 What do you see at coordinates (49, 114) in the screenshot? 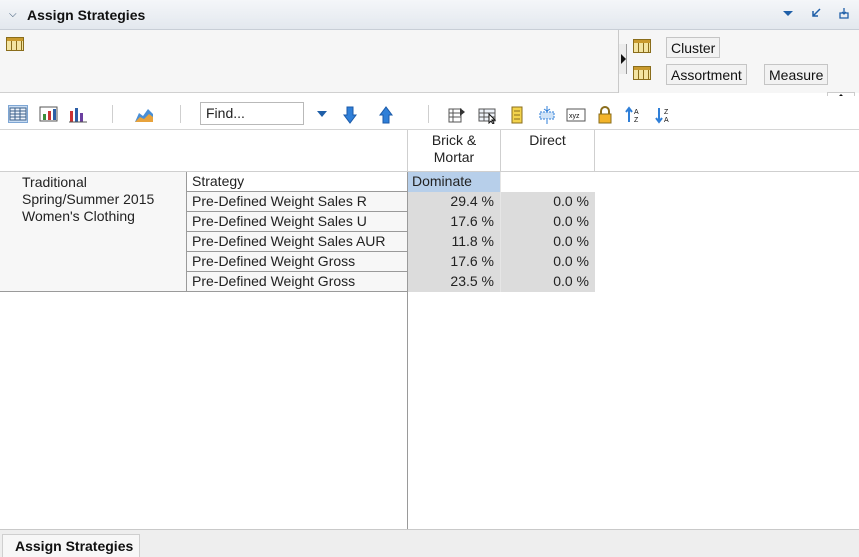
I see `table-chart-view-icon` at bounding box center [49, 114].